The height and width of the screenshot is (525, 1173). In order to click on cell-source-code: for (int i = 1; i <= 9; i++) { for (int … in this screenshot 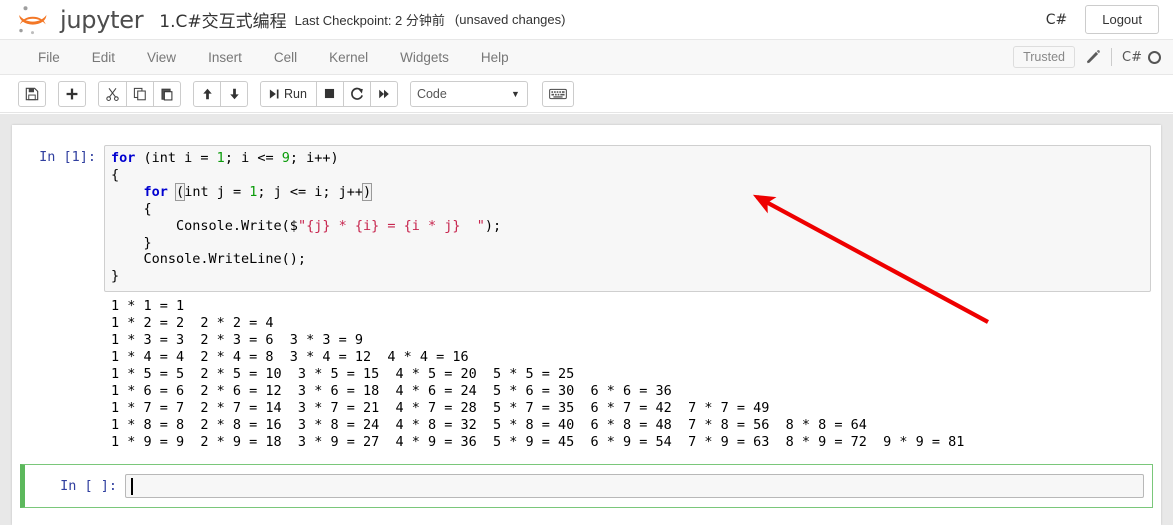, I will do `click(306, 217)`.